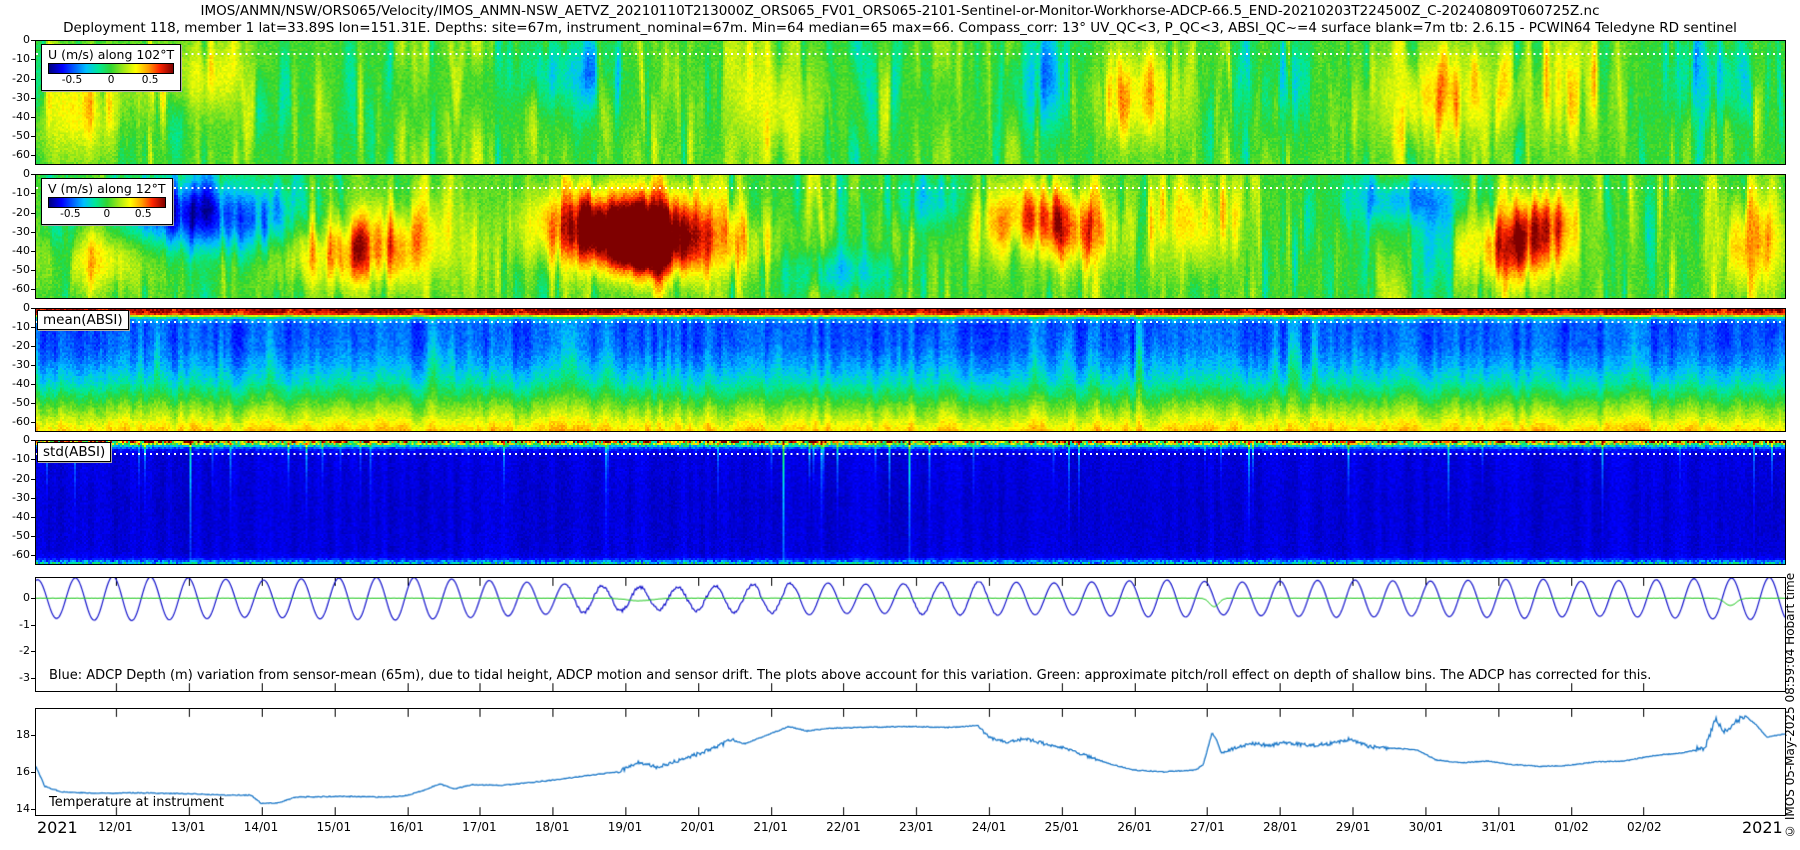 The image size is (1800, 850). What do you see at coordinates (916, 827) in the screenshot?
I see `date-tick-label: 23/01` at bounding box center [916, 827].